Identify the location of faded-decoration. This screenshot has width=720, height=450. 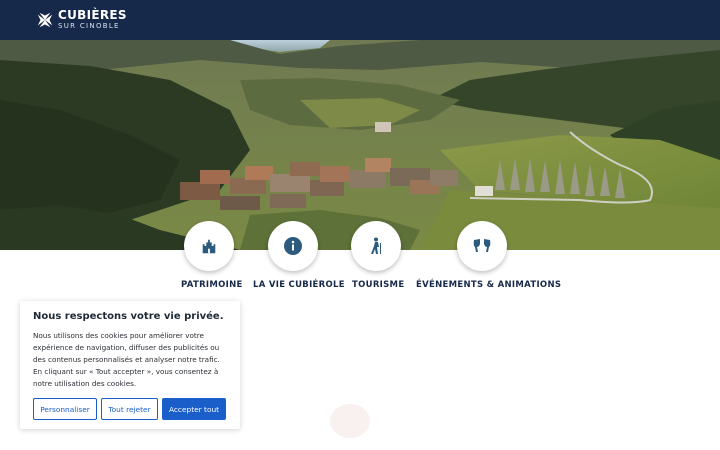
(350, 421).